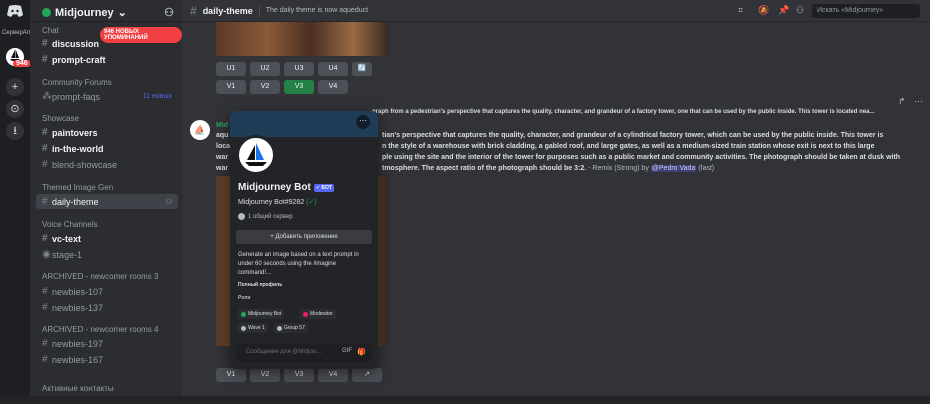 This screenshot has height=404, width=930. Describe the element at coordinates (362, 69) in the screenshot. I see `reroll-button: 🔄` at that location.